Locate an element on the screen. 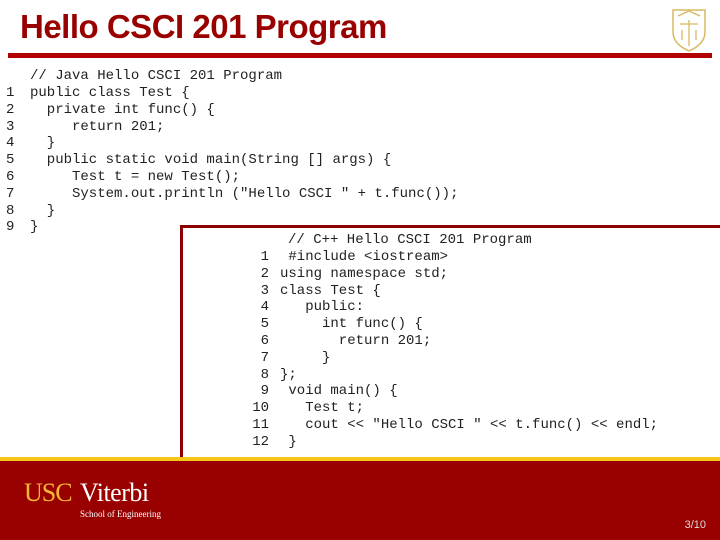 The width and height of the screenshot is (720, 540). usc-logo: USC is located at coordinates (48, 492).